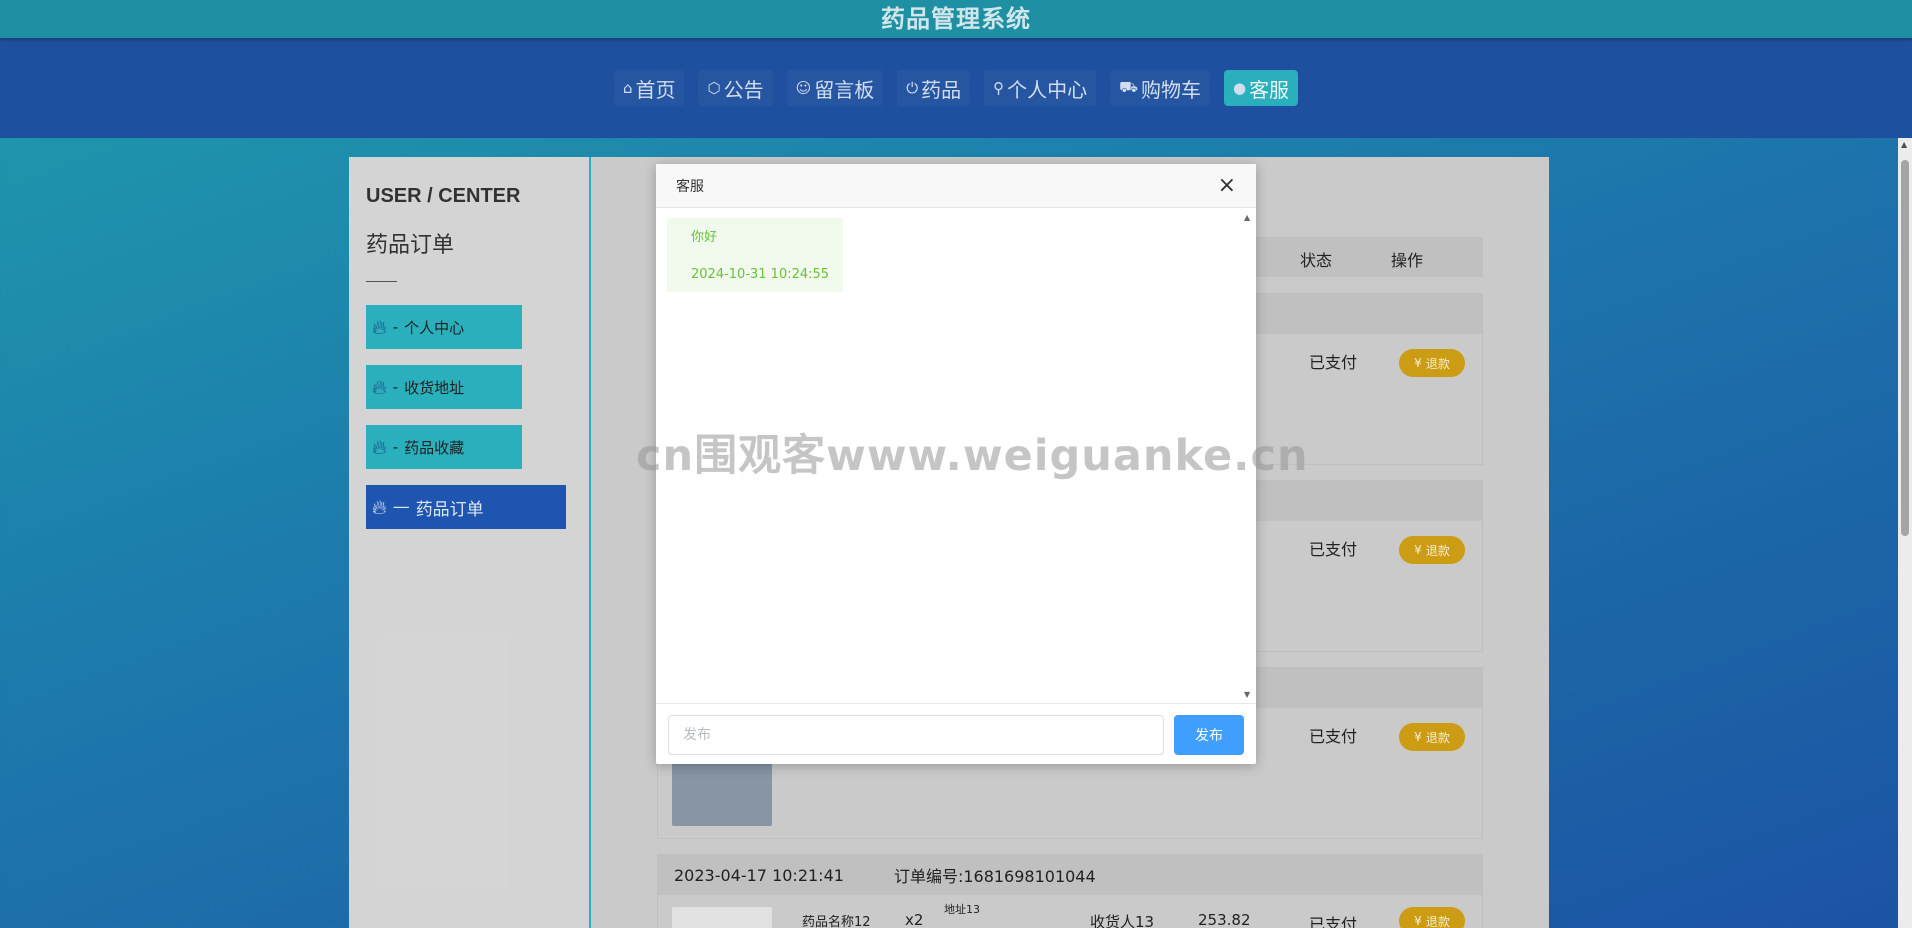 This screenshot has width=1912, height=928. I want to click on chat-message-time: 2024-10-31 10:24:55, so click(760, 274).